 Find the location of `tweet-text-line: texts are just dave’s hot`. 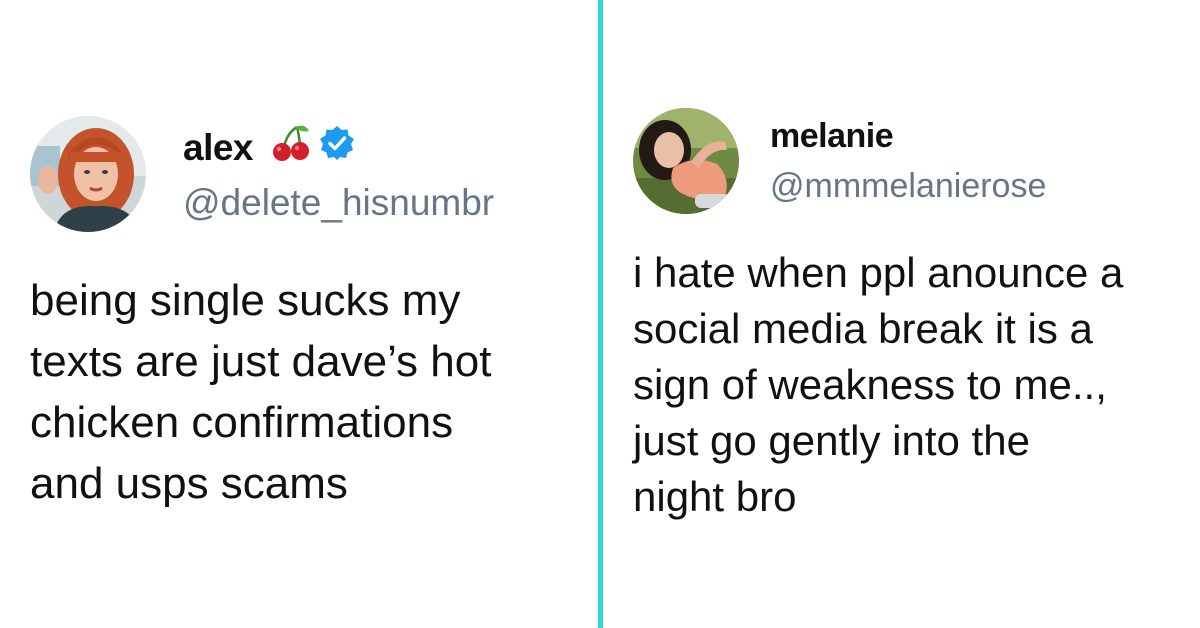

tweet-text-line: texts are just dave’s hot is located at coordinates (261, 361).